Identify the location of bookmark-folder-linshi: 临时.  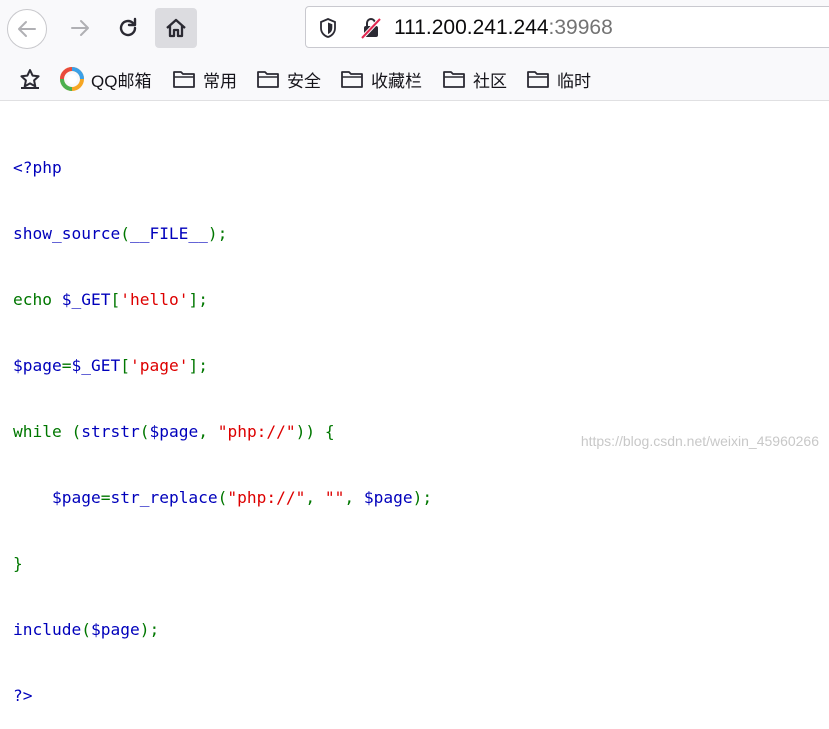
(558, 79).